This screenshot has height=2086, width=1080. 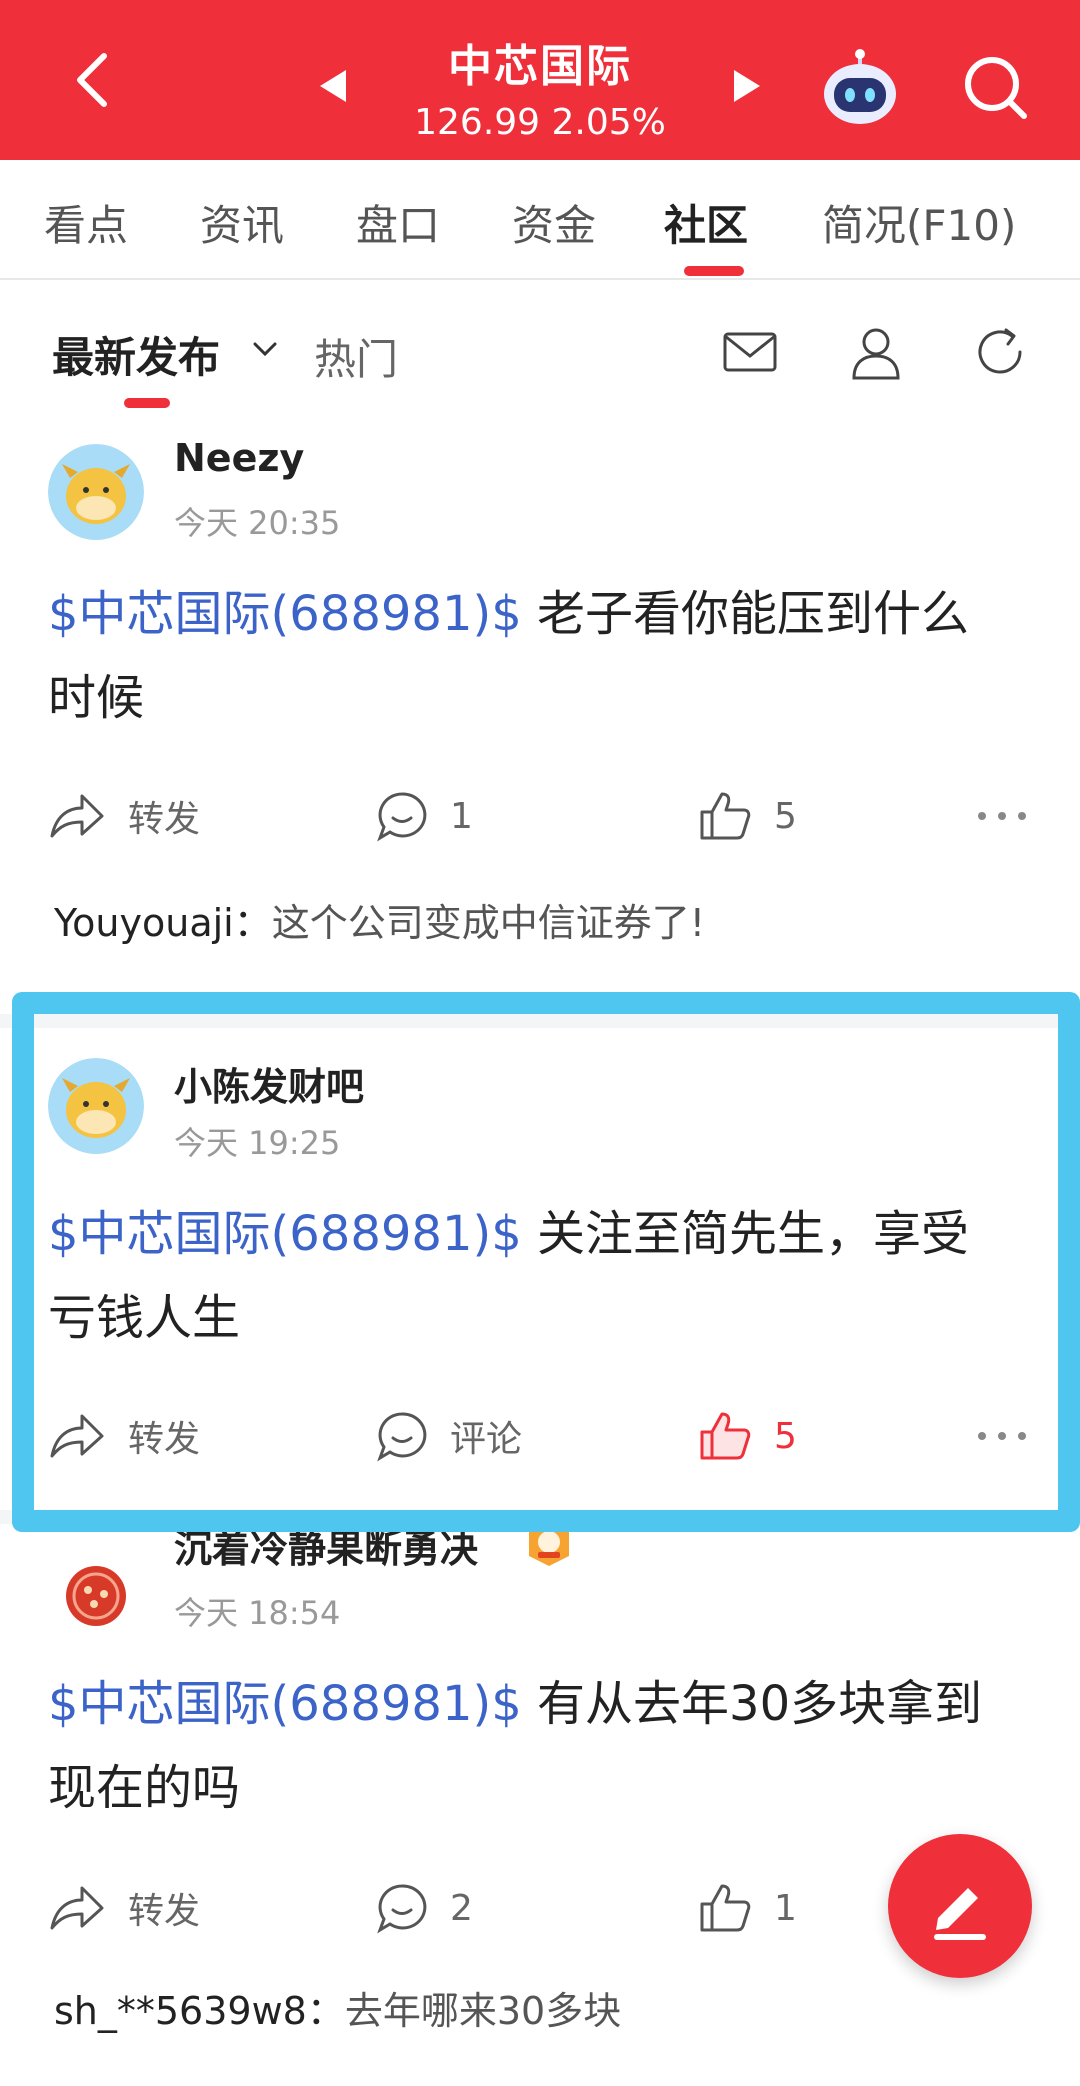 I want to click on tab-news: 资讯, so click(x=242, y=222).